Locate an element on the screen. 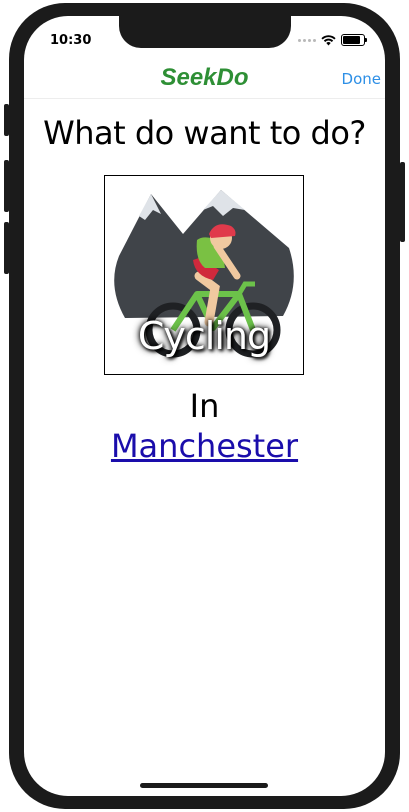  battery-icon is located at coordinates (354, 40).